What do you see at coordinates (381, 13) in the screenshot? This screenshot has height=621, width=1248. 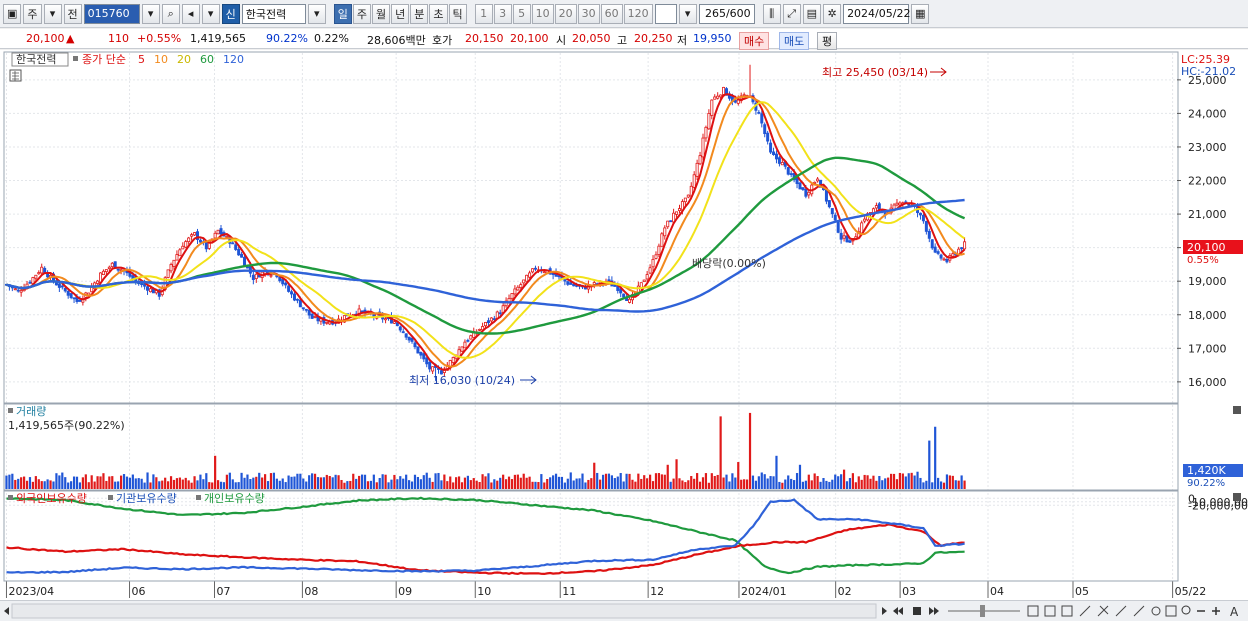 I see `period-2-button: 월` at bounding box center [381, 13].